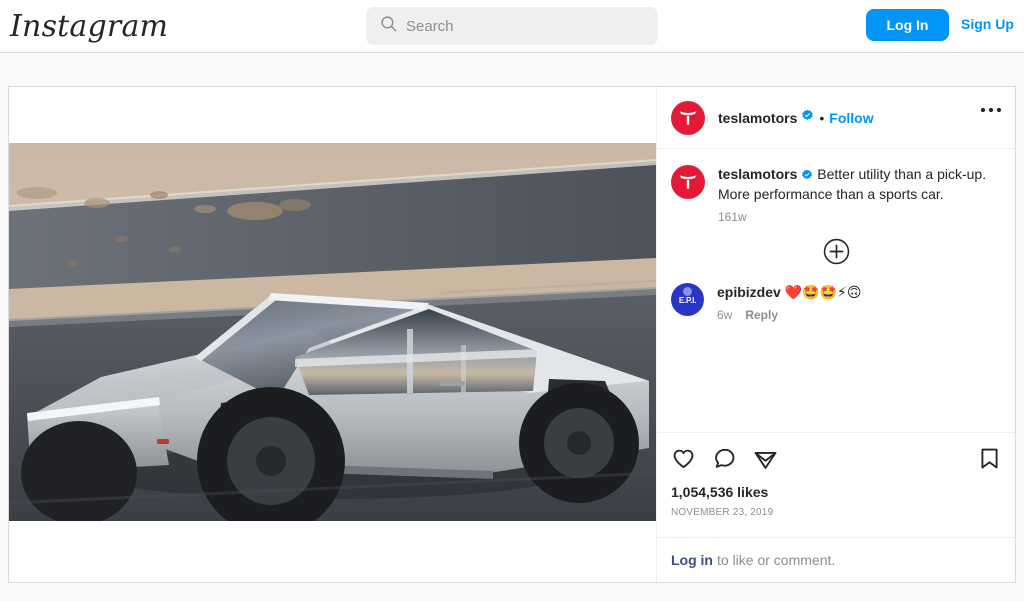  I want to click on login-prompt: Log in to like or comment., so click(836, 559).